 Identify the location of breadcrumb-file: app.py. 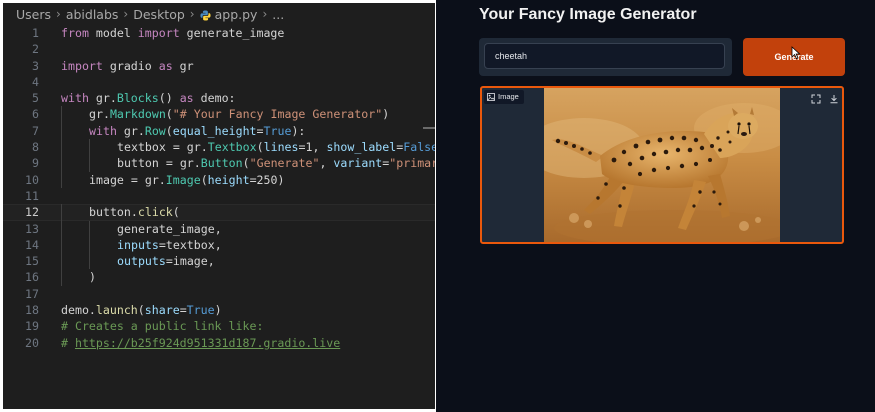
(236, 14).